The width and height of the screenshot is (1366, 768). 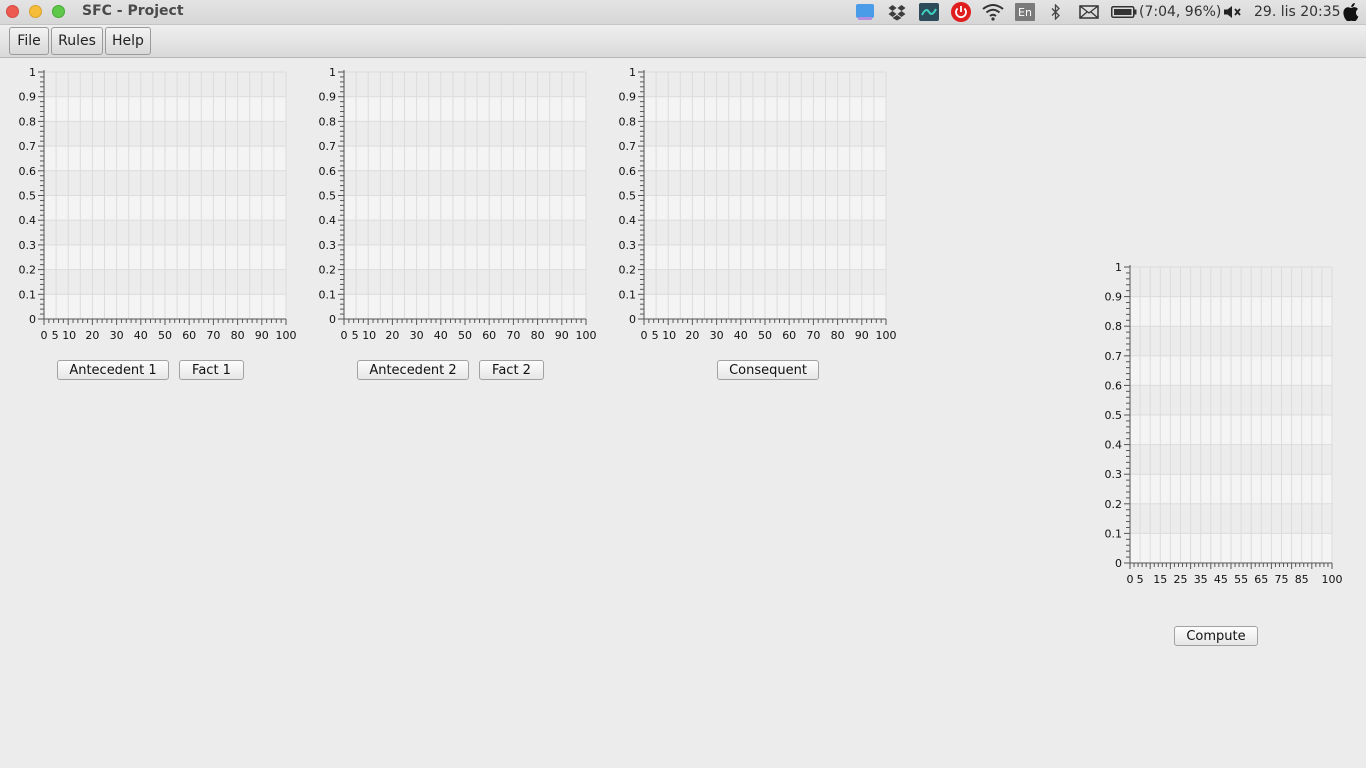 I want to click on menu-help: Help, so click(x=128, y=41).